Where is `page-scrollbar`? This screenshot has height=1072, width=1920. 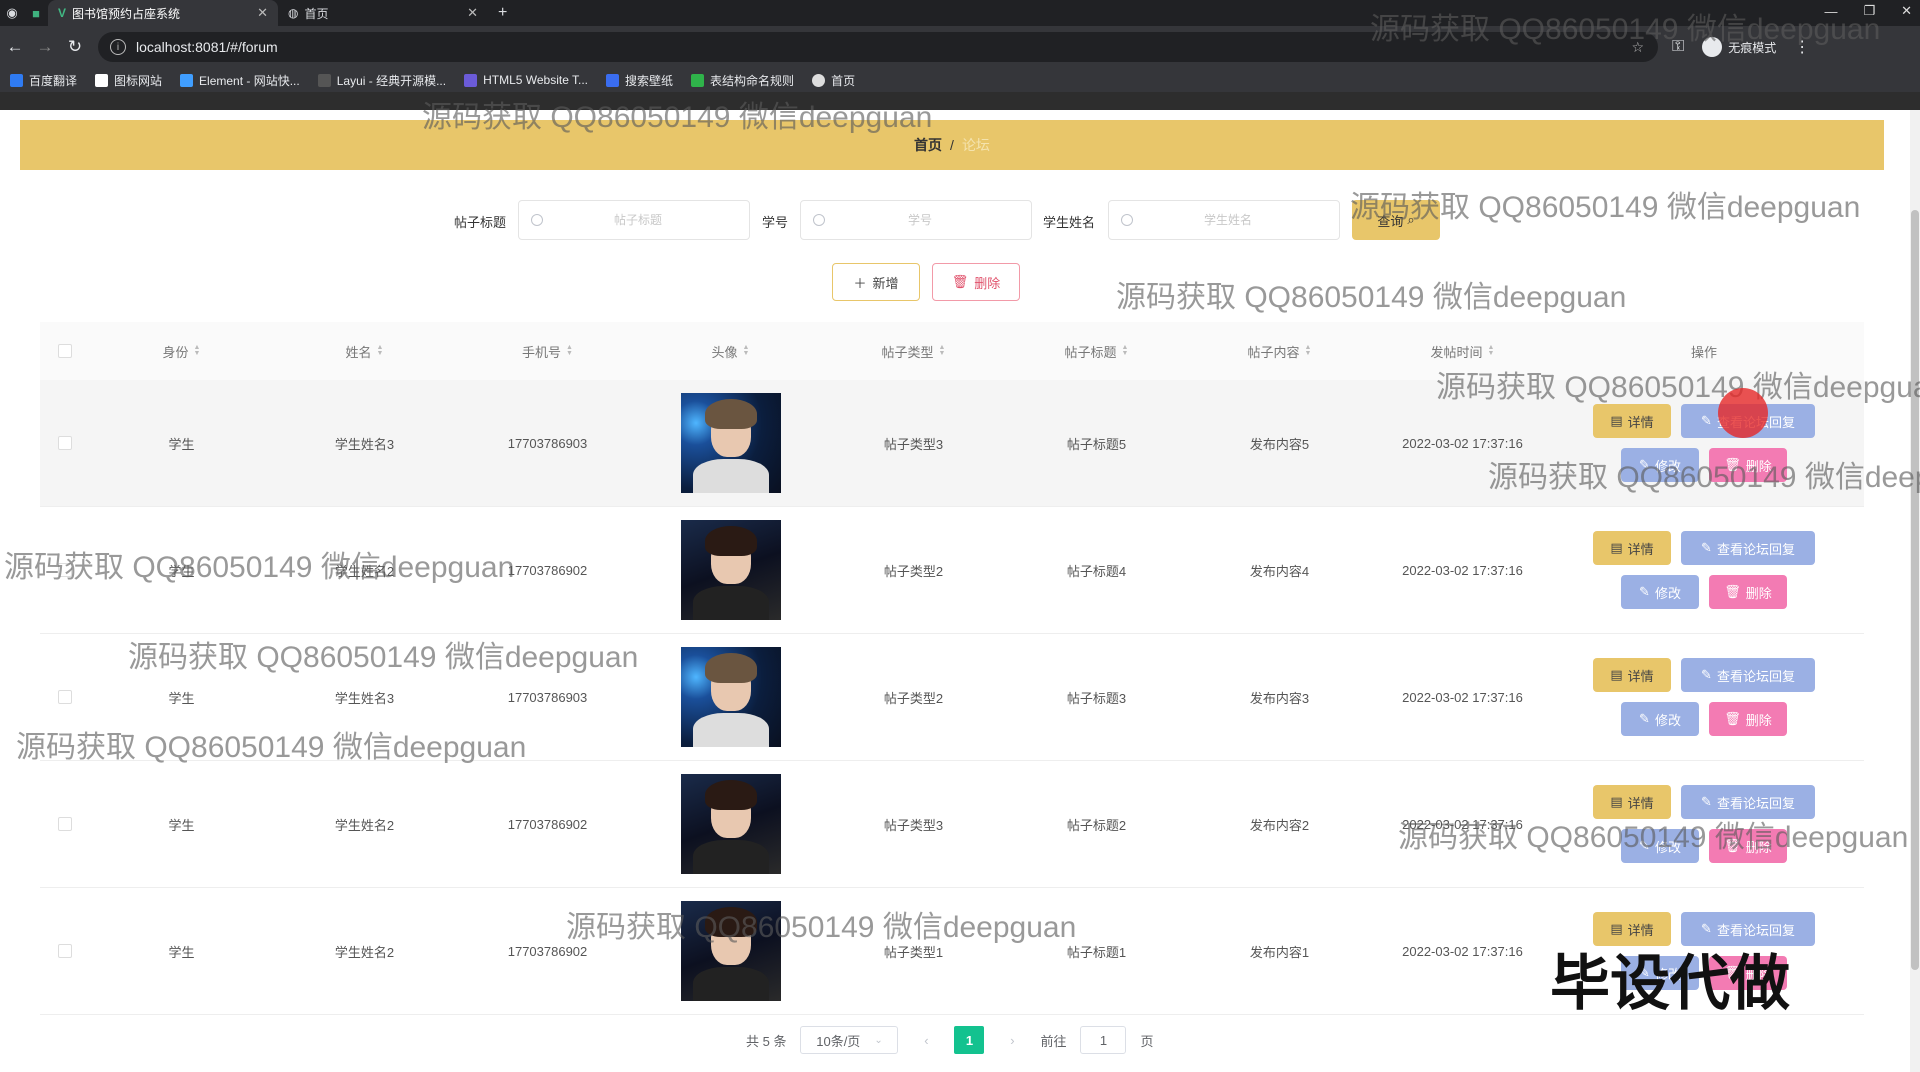 page-scrollbar is located at coordinates (1915, 591).